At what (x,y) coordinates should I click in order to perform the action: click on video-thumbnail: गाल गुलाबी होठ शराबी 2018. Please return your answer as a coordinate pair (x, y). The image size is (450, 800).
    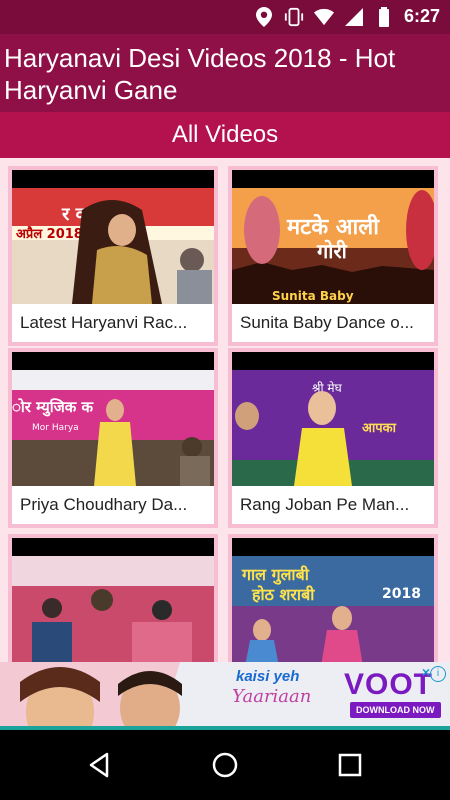
    Looking at the image, I should click on (333, 600).